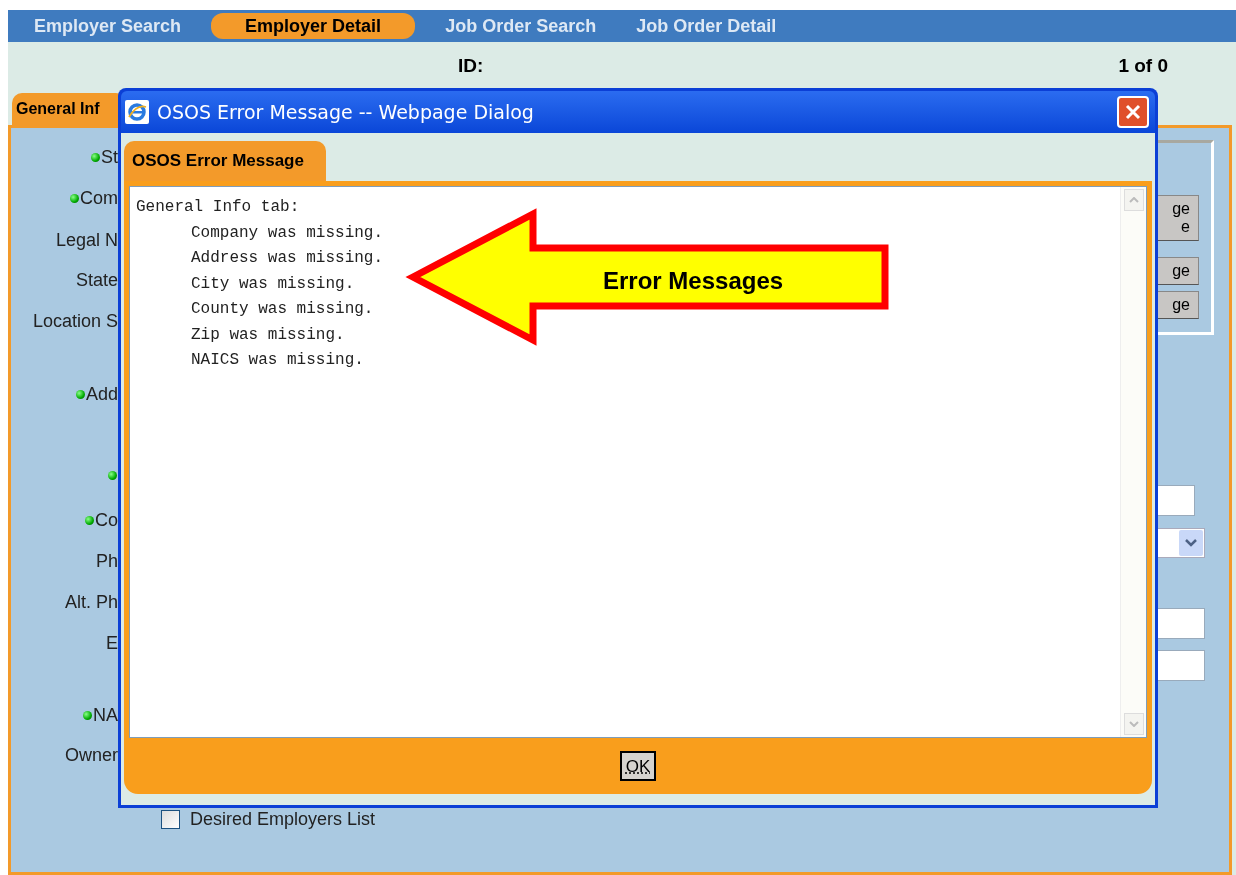 The image size is (1236, 875). I want to click on field-label: E, so click(112, 643).